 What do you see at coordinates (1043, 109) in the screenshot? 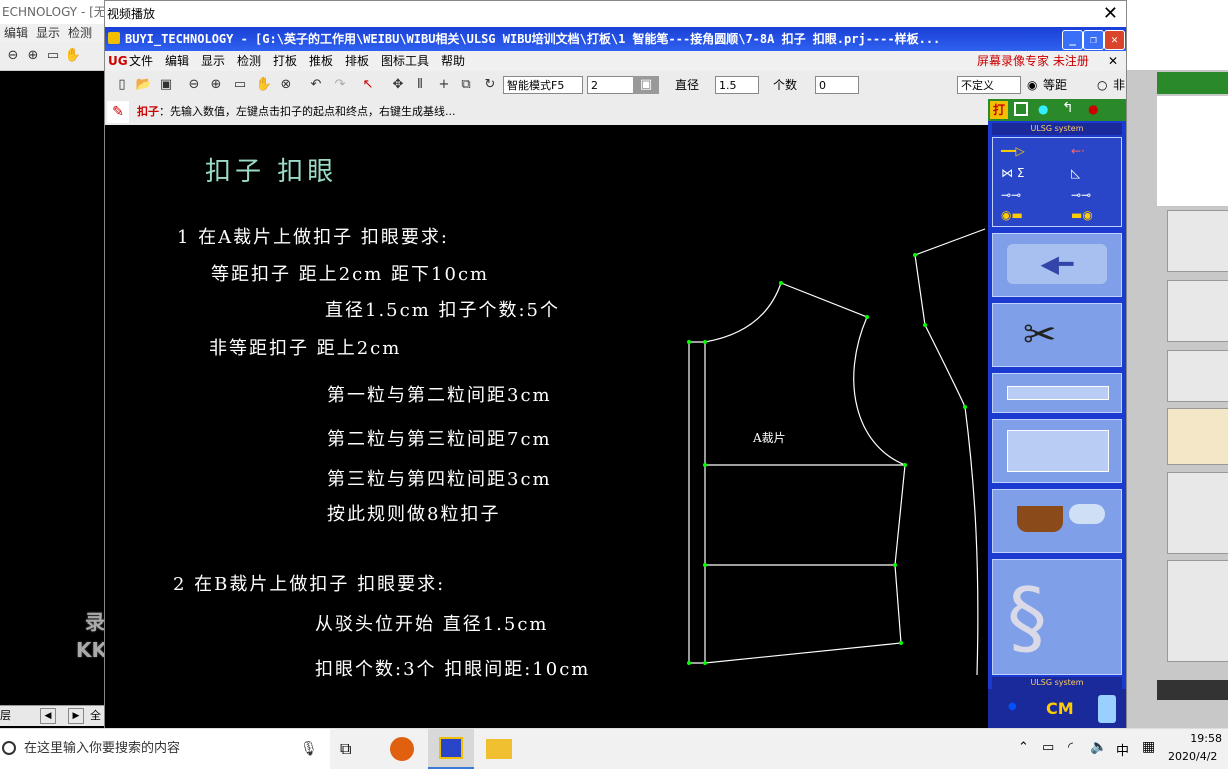
I see `point-tool-icon: ●` at bounding box center [1043, 109].